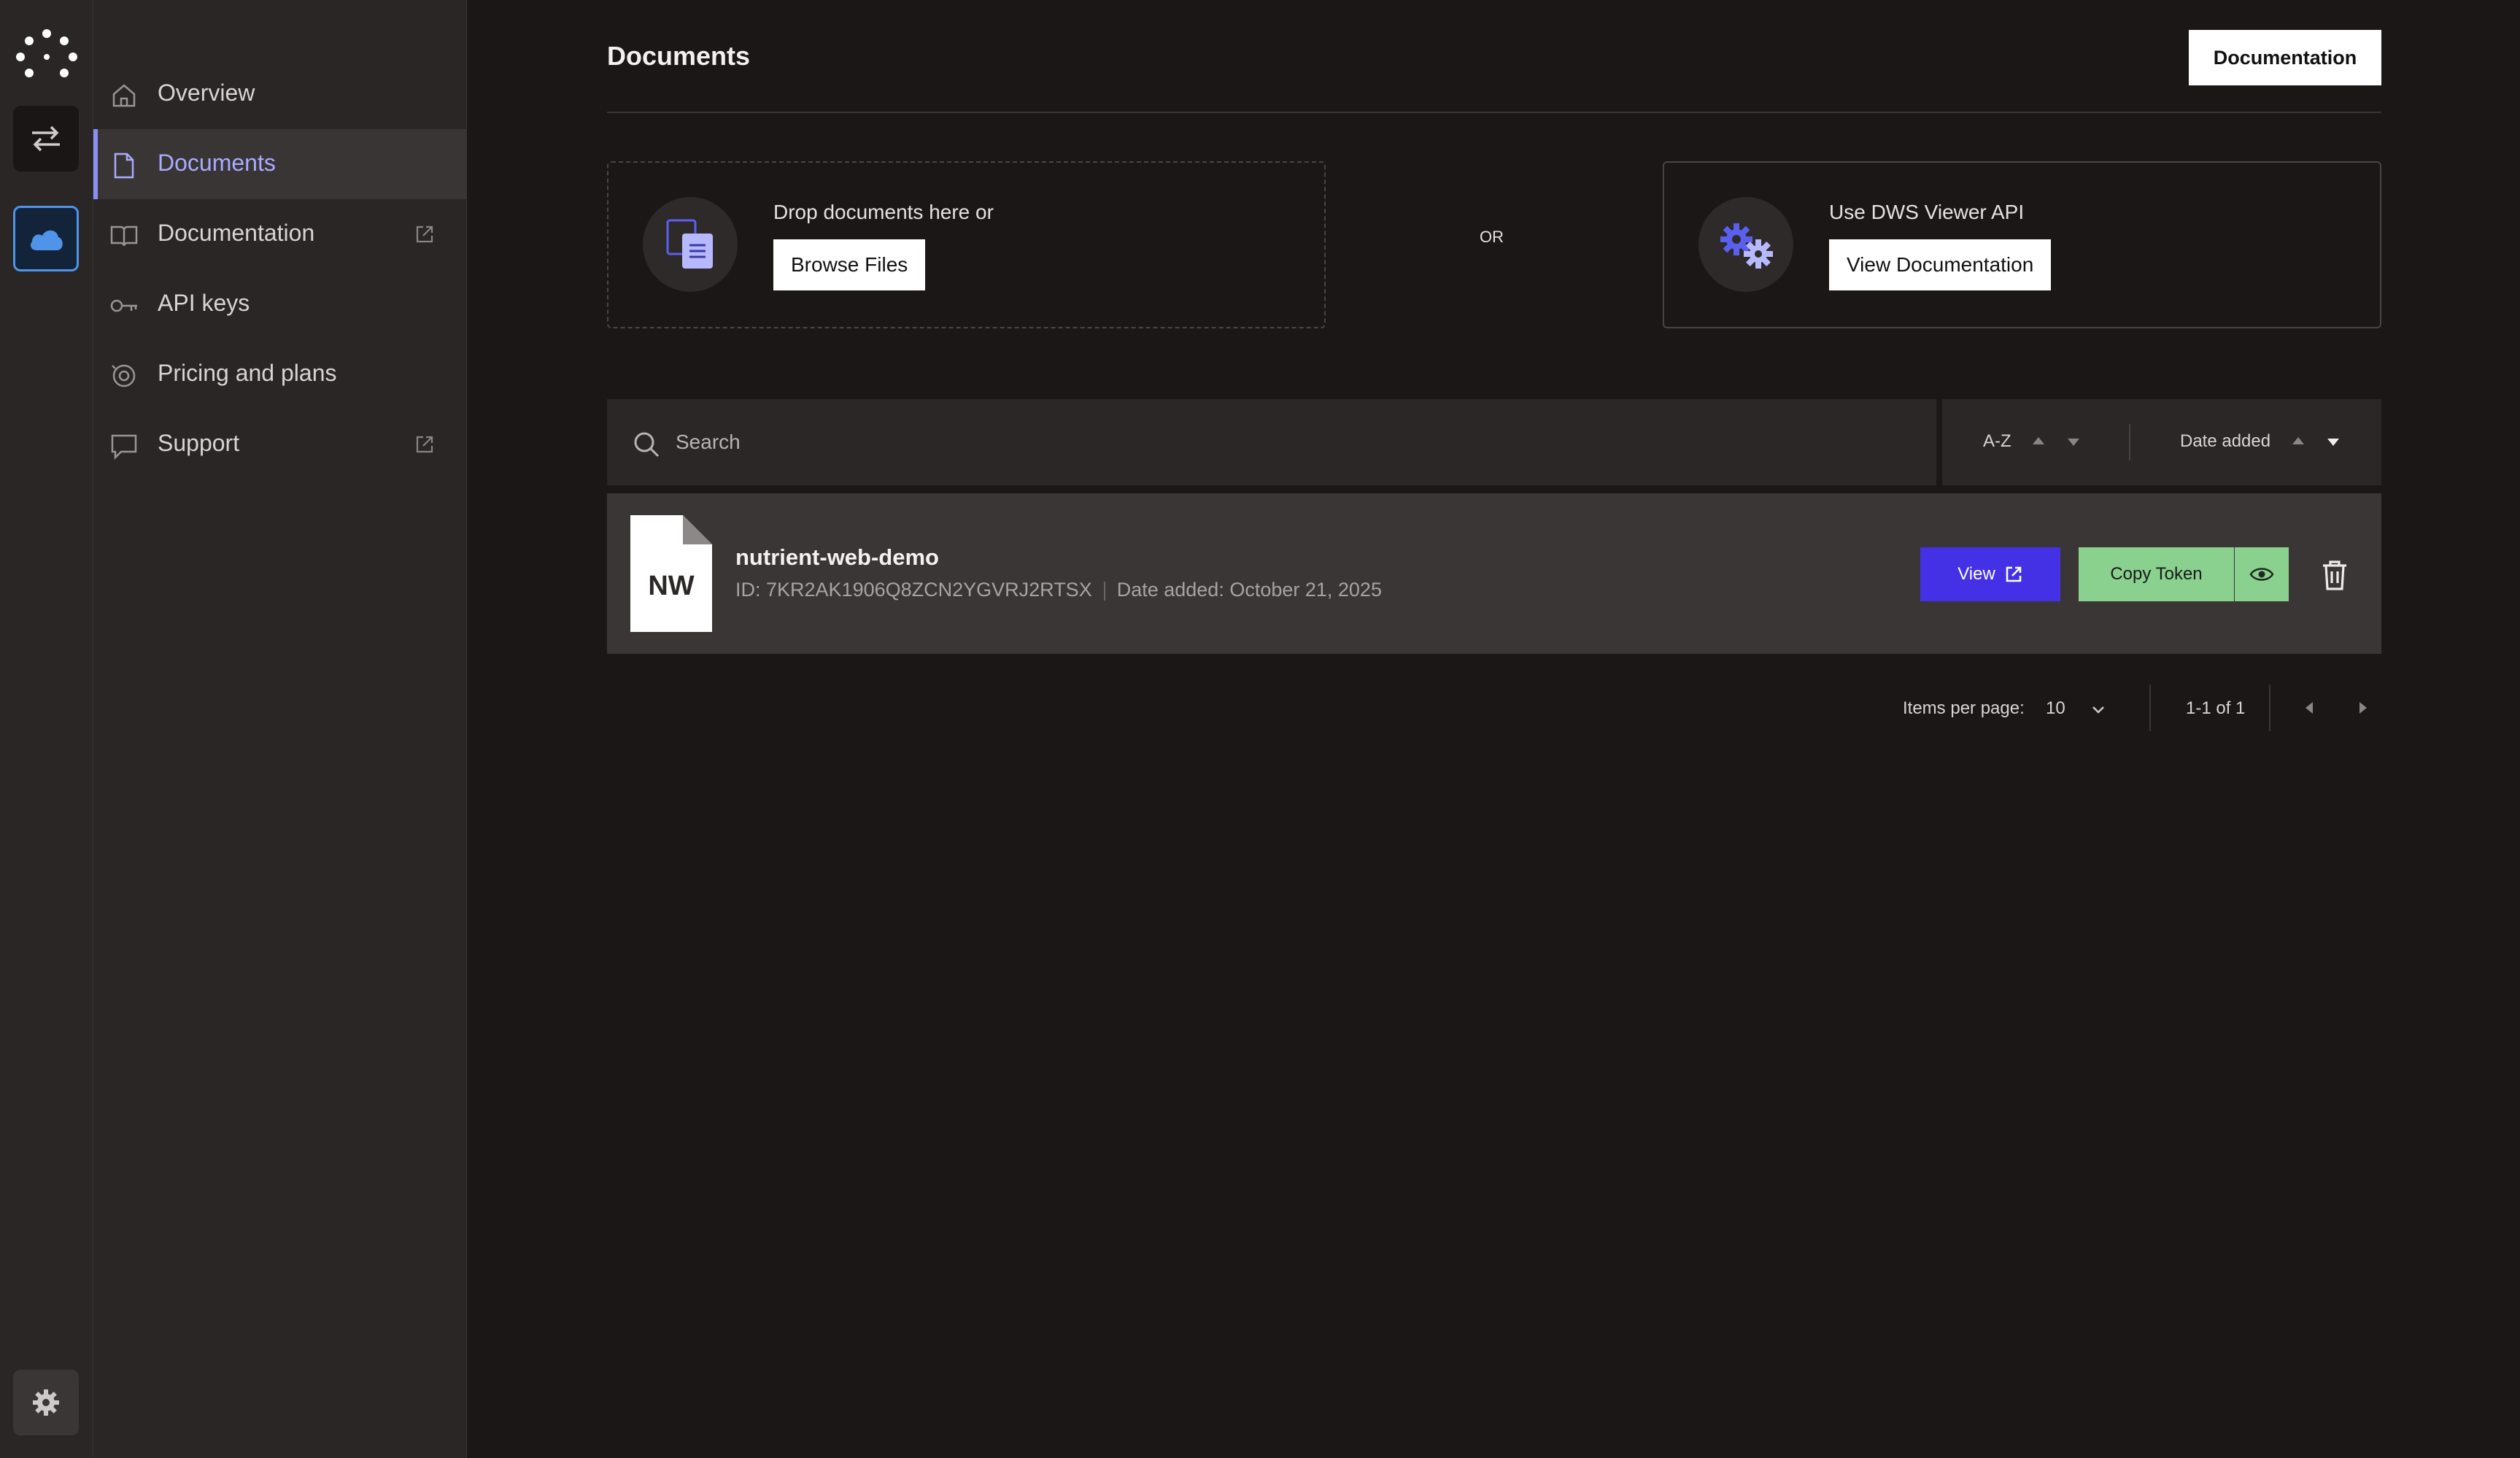  I want to click on delete-button, so click(2334, 575).